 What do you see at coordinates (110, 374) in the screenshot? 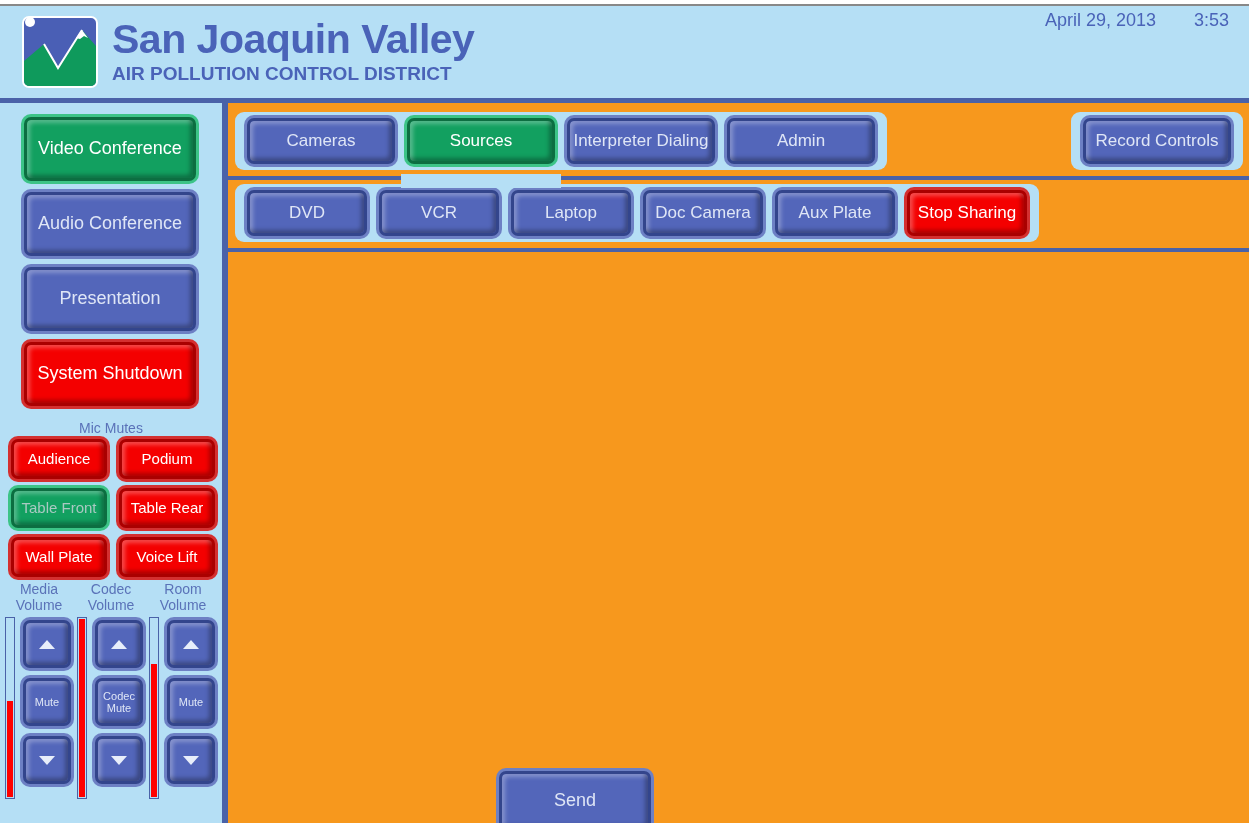
I see `mode-button: System Shutdown` at bounding box center [110, 374].